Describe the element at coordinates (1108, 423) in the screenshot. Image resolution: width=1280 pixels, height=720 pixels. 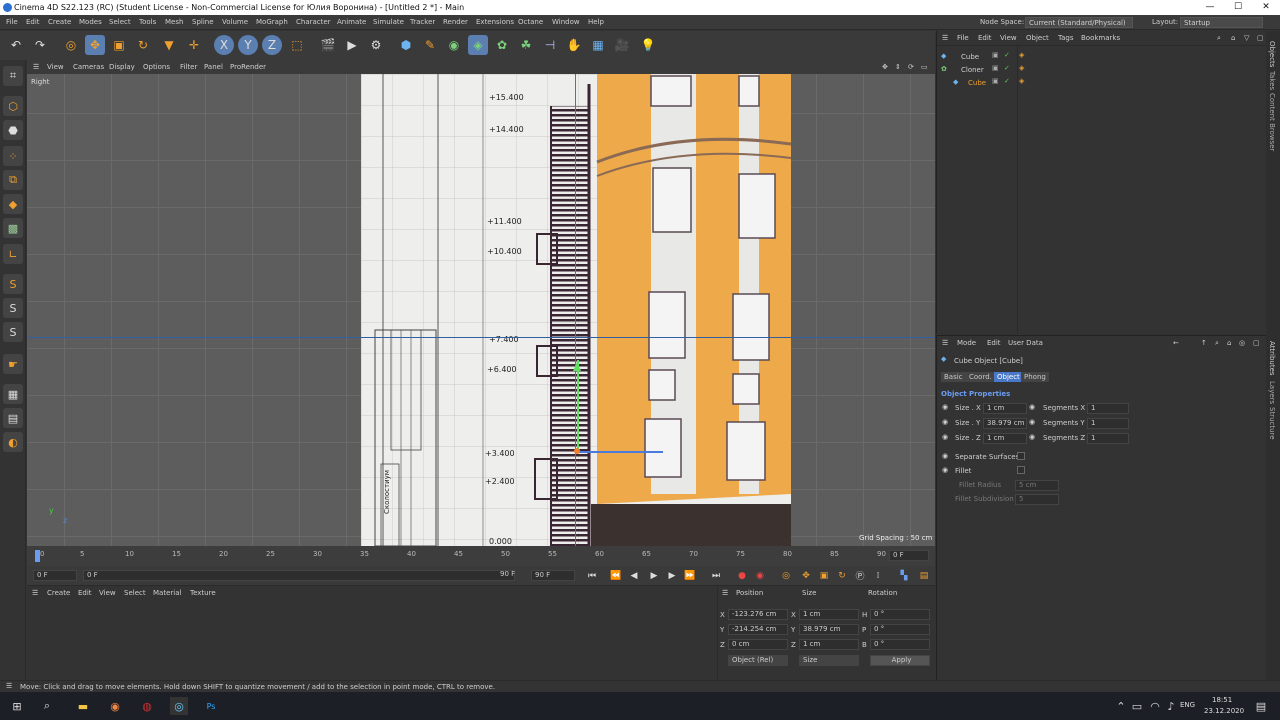
I see `segments-y-input: 1` at that location.